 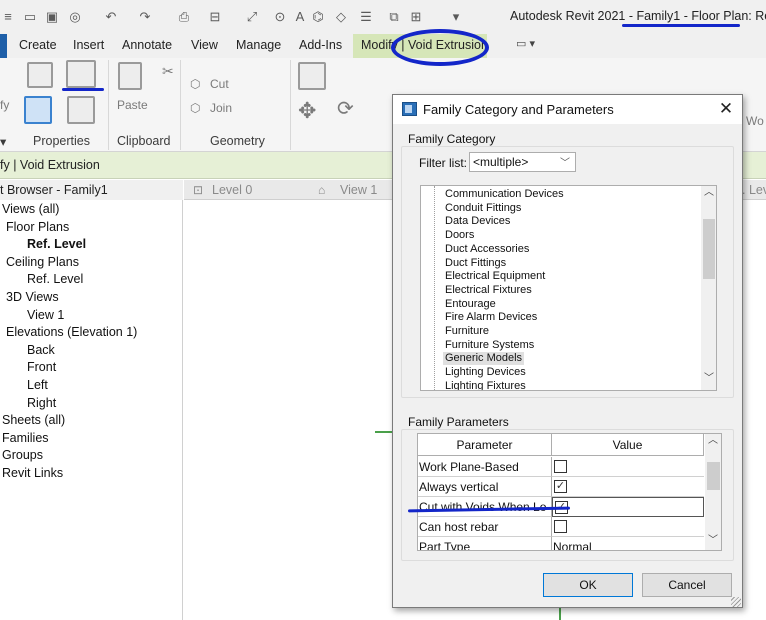 What do you see at coordinates (41, 367) in the screenshot?
I see `tree-item: Front` at bounding box center [41, 367].